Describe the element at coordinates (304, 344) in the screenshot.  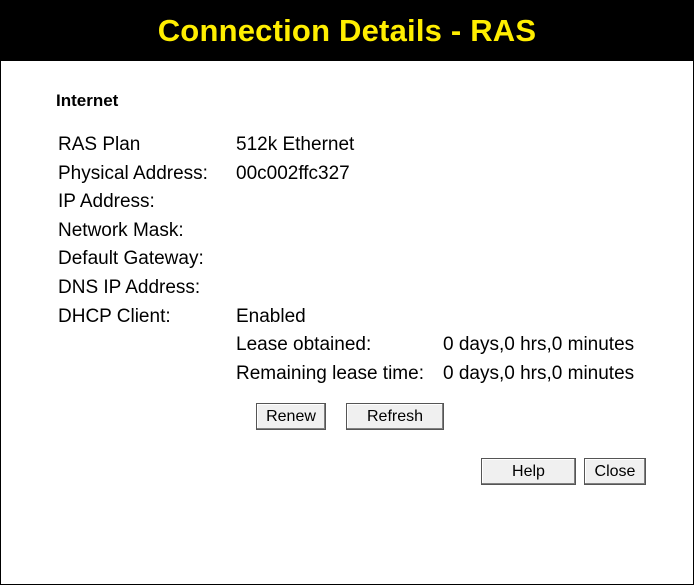
I see `lease-label: Lease obtained:` at that location.